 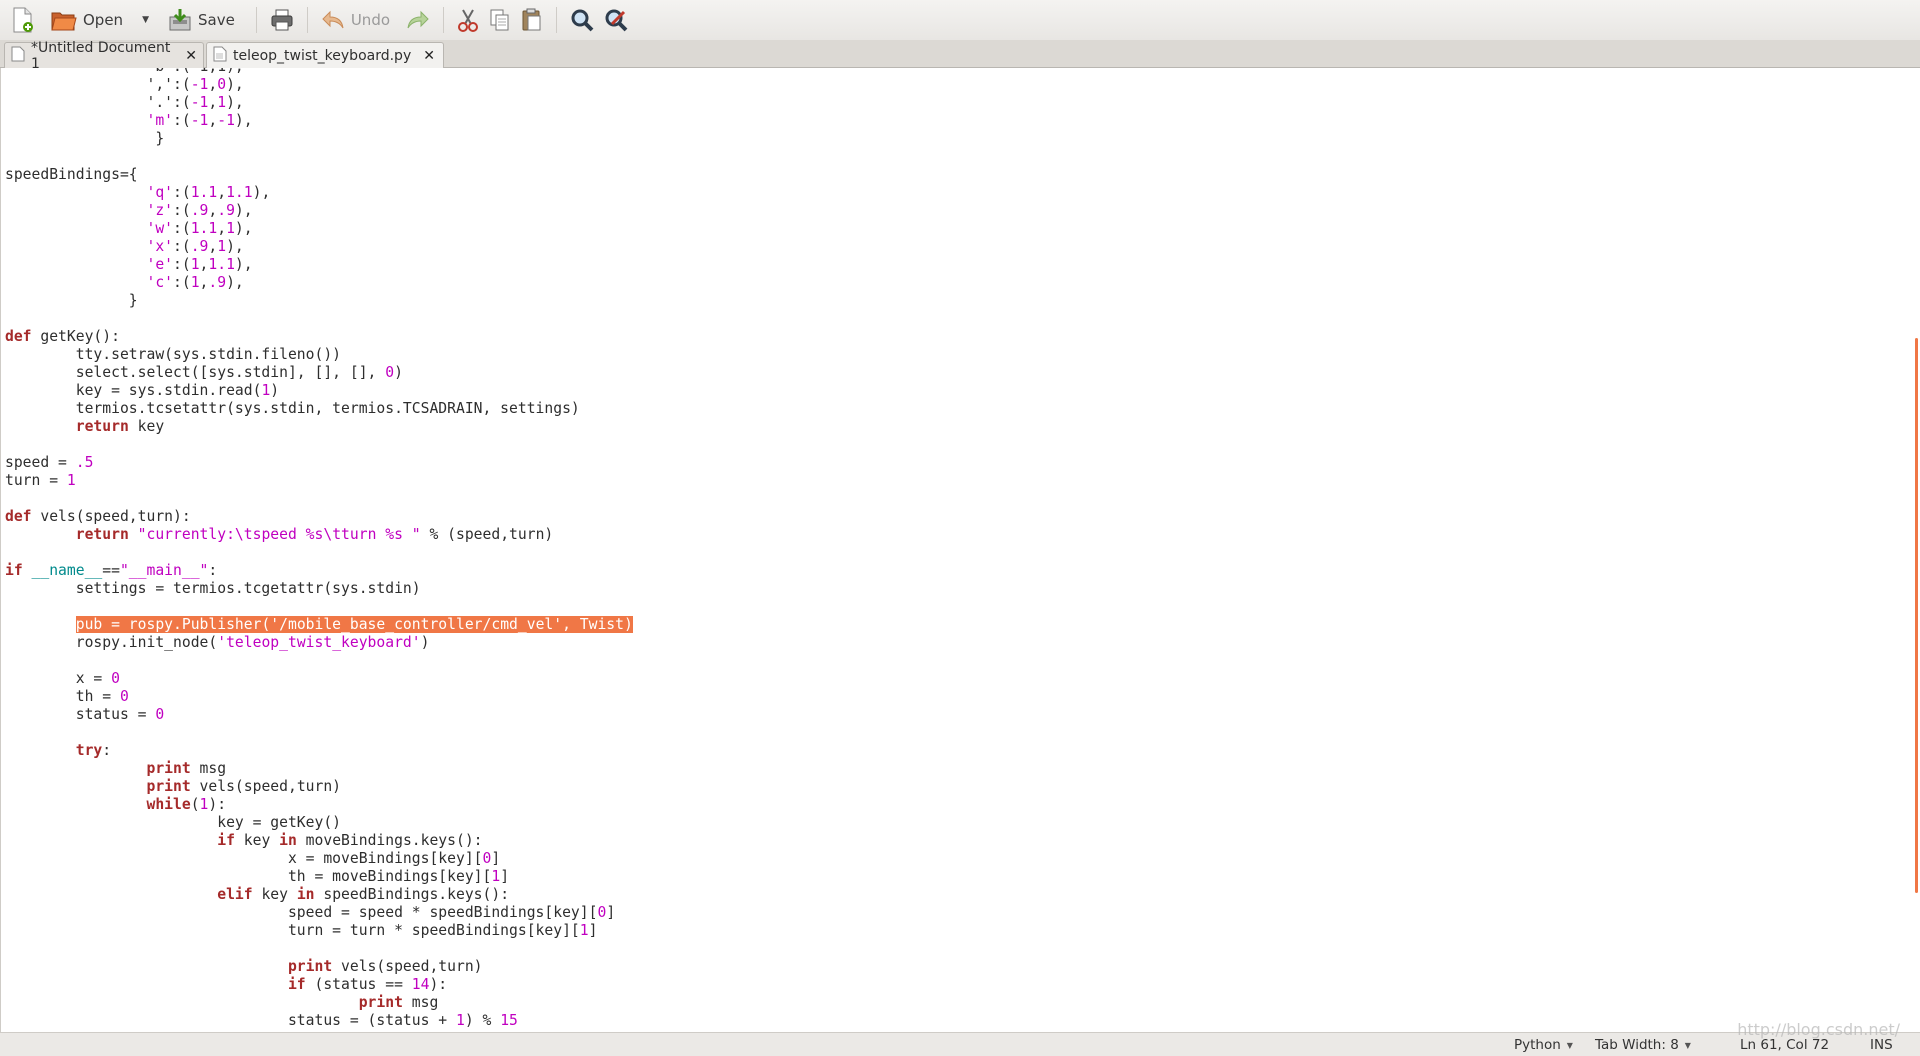 What do you see at coordinates (319, 697) in the screenshot?
I see `code-line: th = 0` at bounding box center [319, 697].